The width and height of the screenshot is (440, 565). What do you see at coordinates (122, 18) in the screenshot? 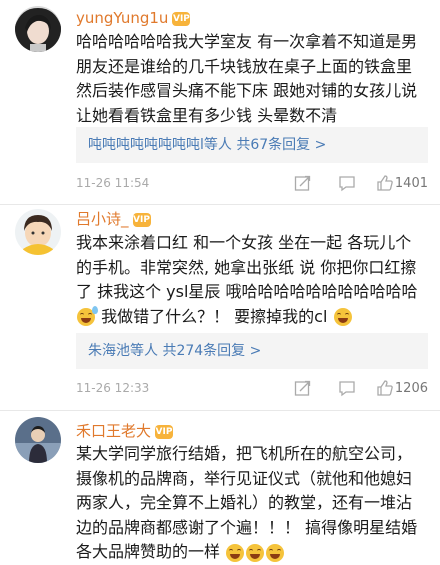
I see `username-text: yungYung1u` at bounding box center [122, 18].